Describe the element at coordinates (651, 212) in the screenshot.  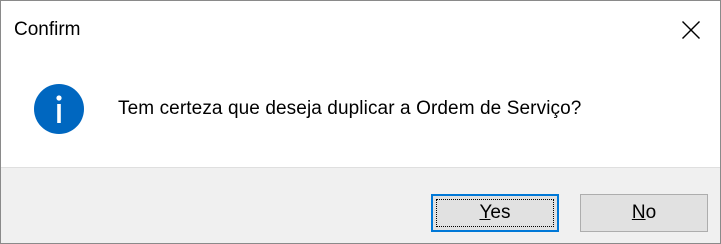
I see `no-label-rest: o` at that location.